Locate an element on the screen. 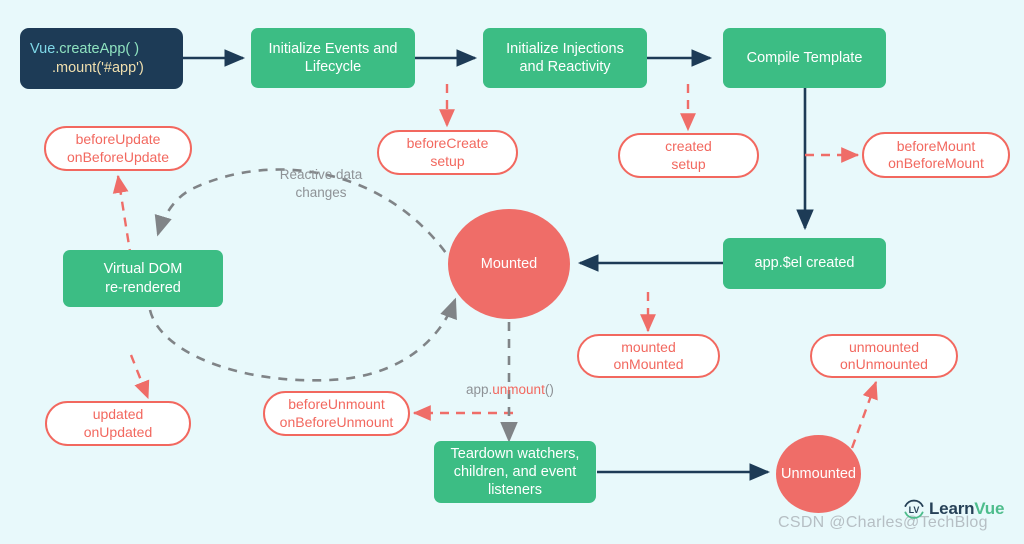  create-app-token: .createApp( ) is located at coordinates (97, 49).